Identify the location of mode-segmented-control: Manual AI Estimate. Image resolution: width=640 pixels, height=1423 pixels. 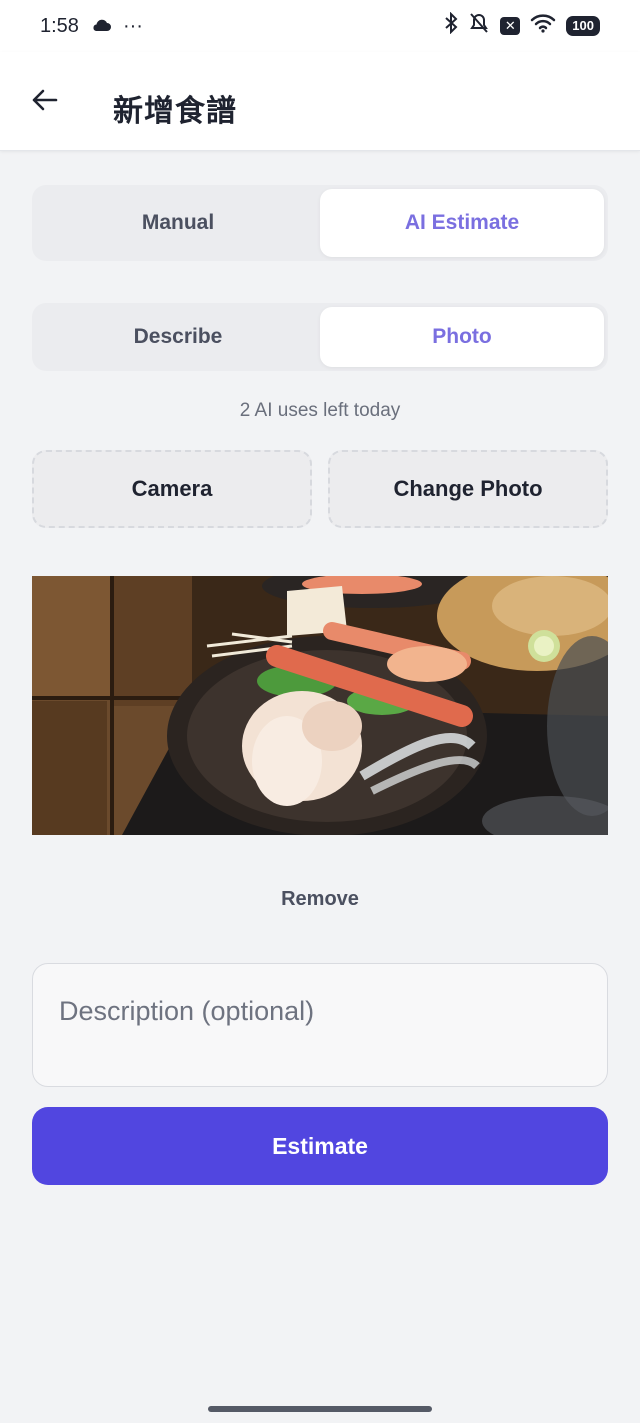
(320, 223).